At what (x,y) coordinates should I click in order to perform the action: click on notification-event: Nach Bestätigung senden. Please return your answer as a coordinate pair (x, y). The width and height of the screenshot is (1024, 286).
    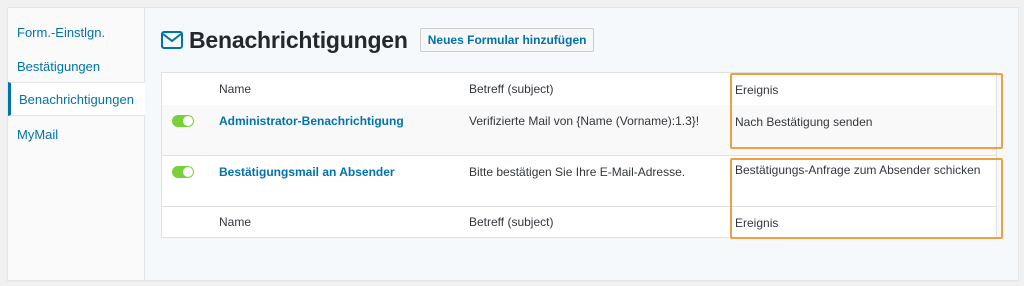
    Looking at the image, I should click on (804, 122).